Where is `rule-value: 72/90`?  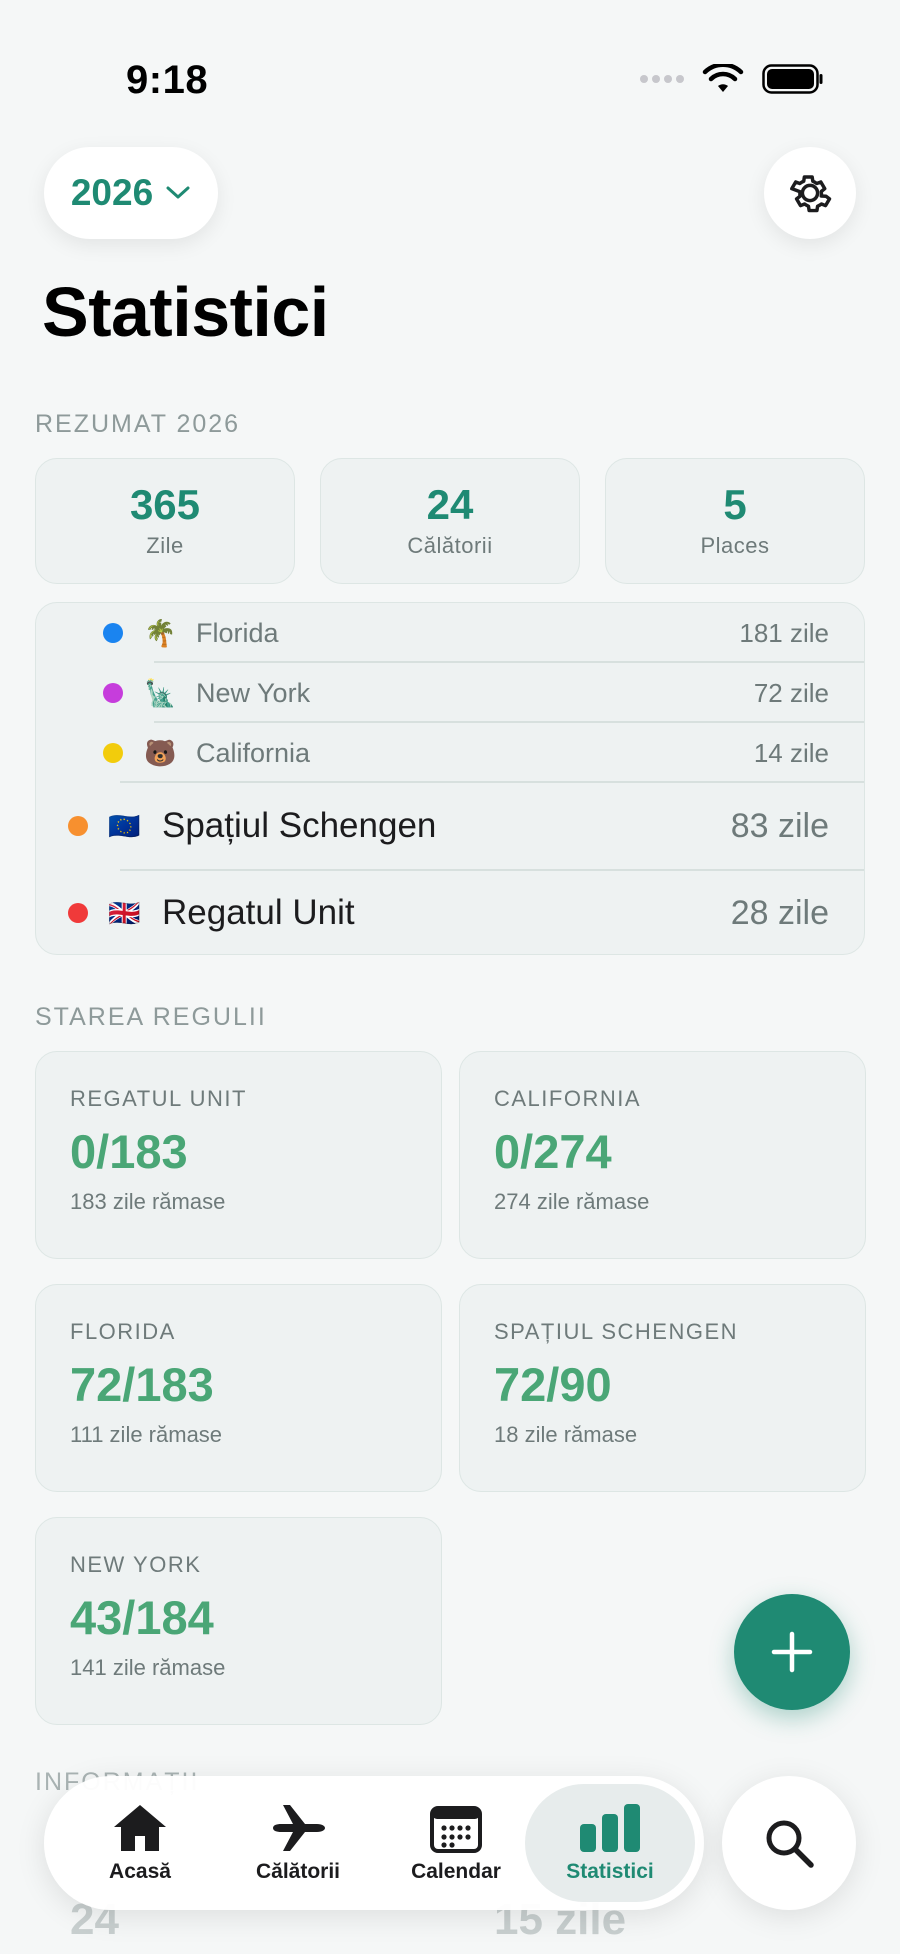 rule-value: 72/90 is located at coordinates (553, 1384).